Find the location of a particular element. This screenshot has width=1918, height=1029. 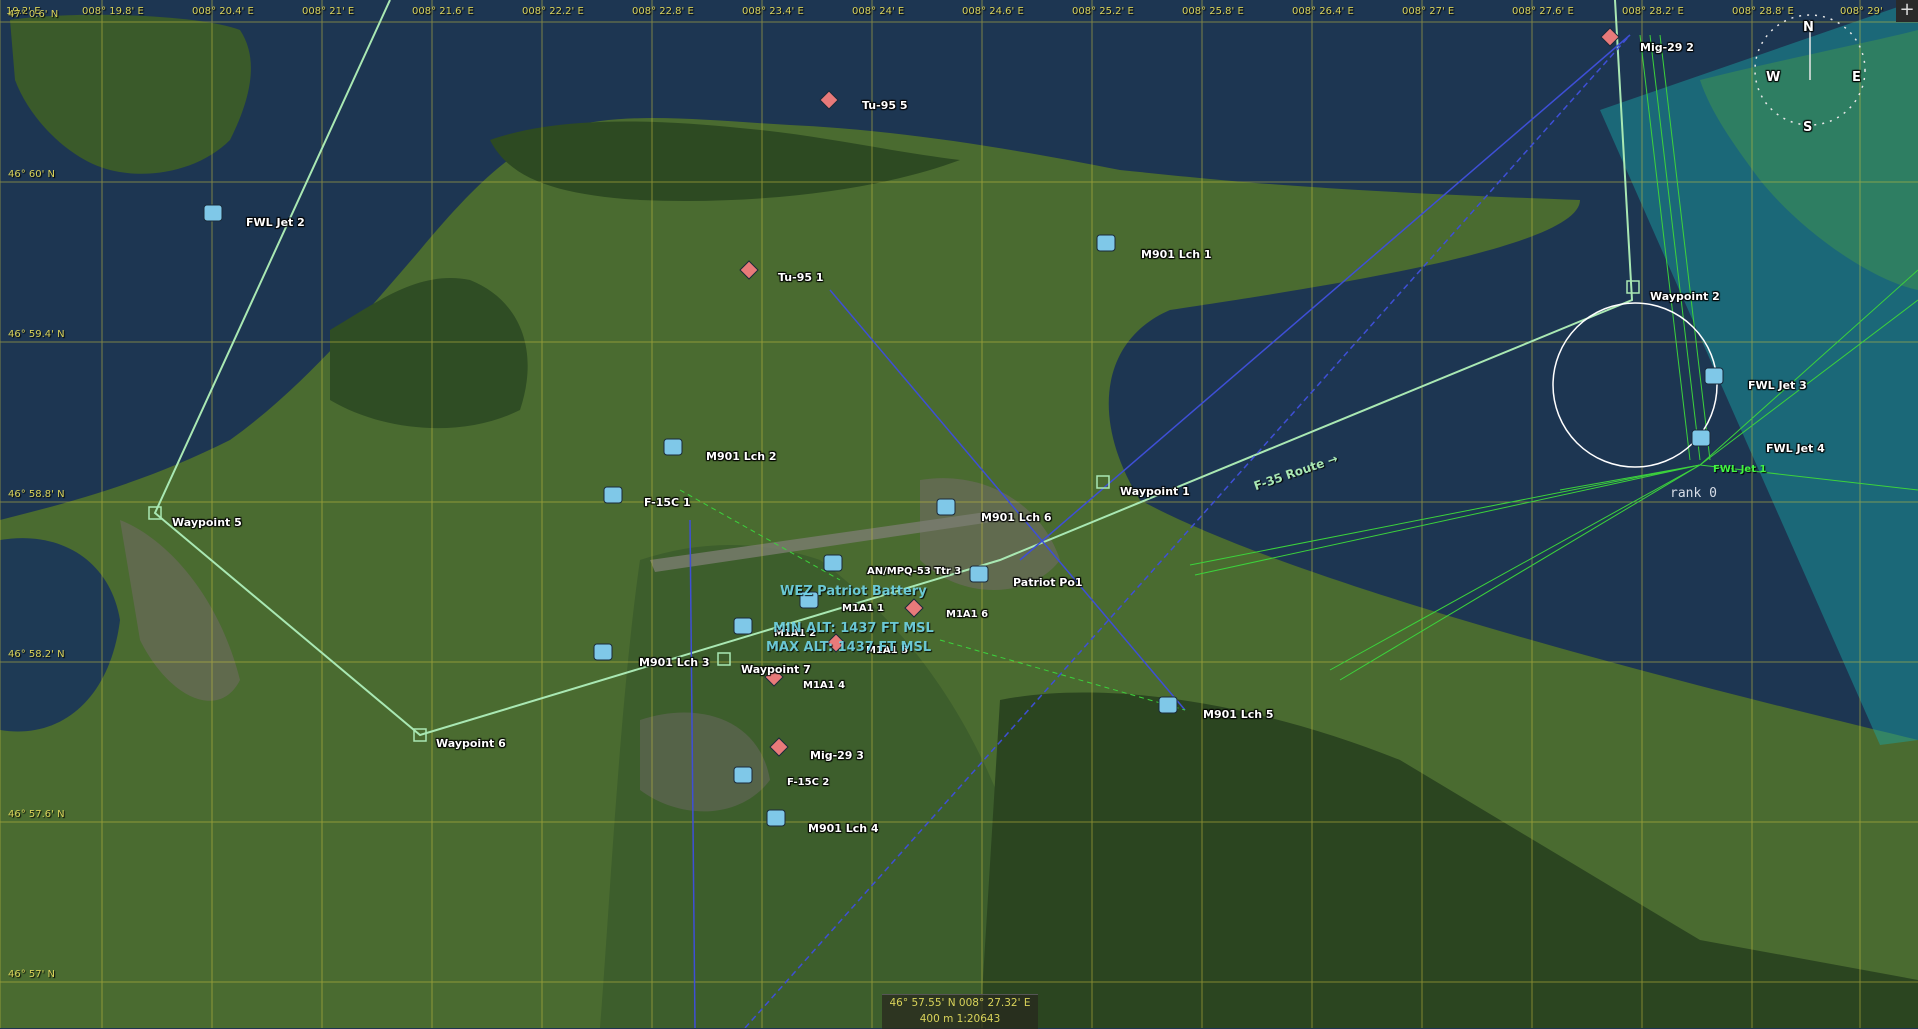

lon-label: 008° 23.4' E is located at coordinates (773, 11).